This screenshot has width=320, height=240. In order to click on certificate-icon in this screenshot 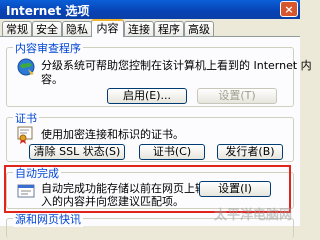, I will do `click(25, 135)`.